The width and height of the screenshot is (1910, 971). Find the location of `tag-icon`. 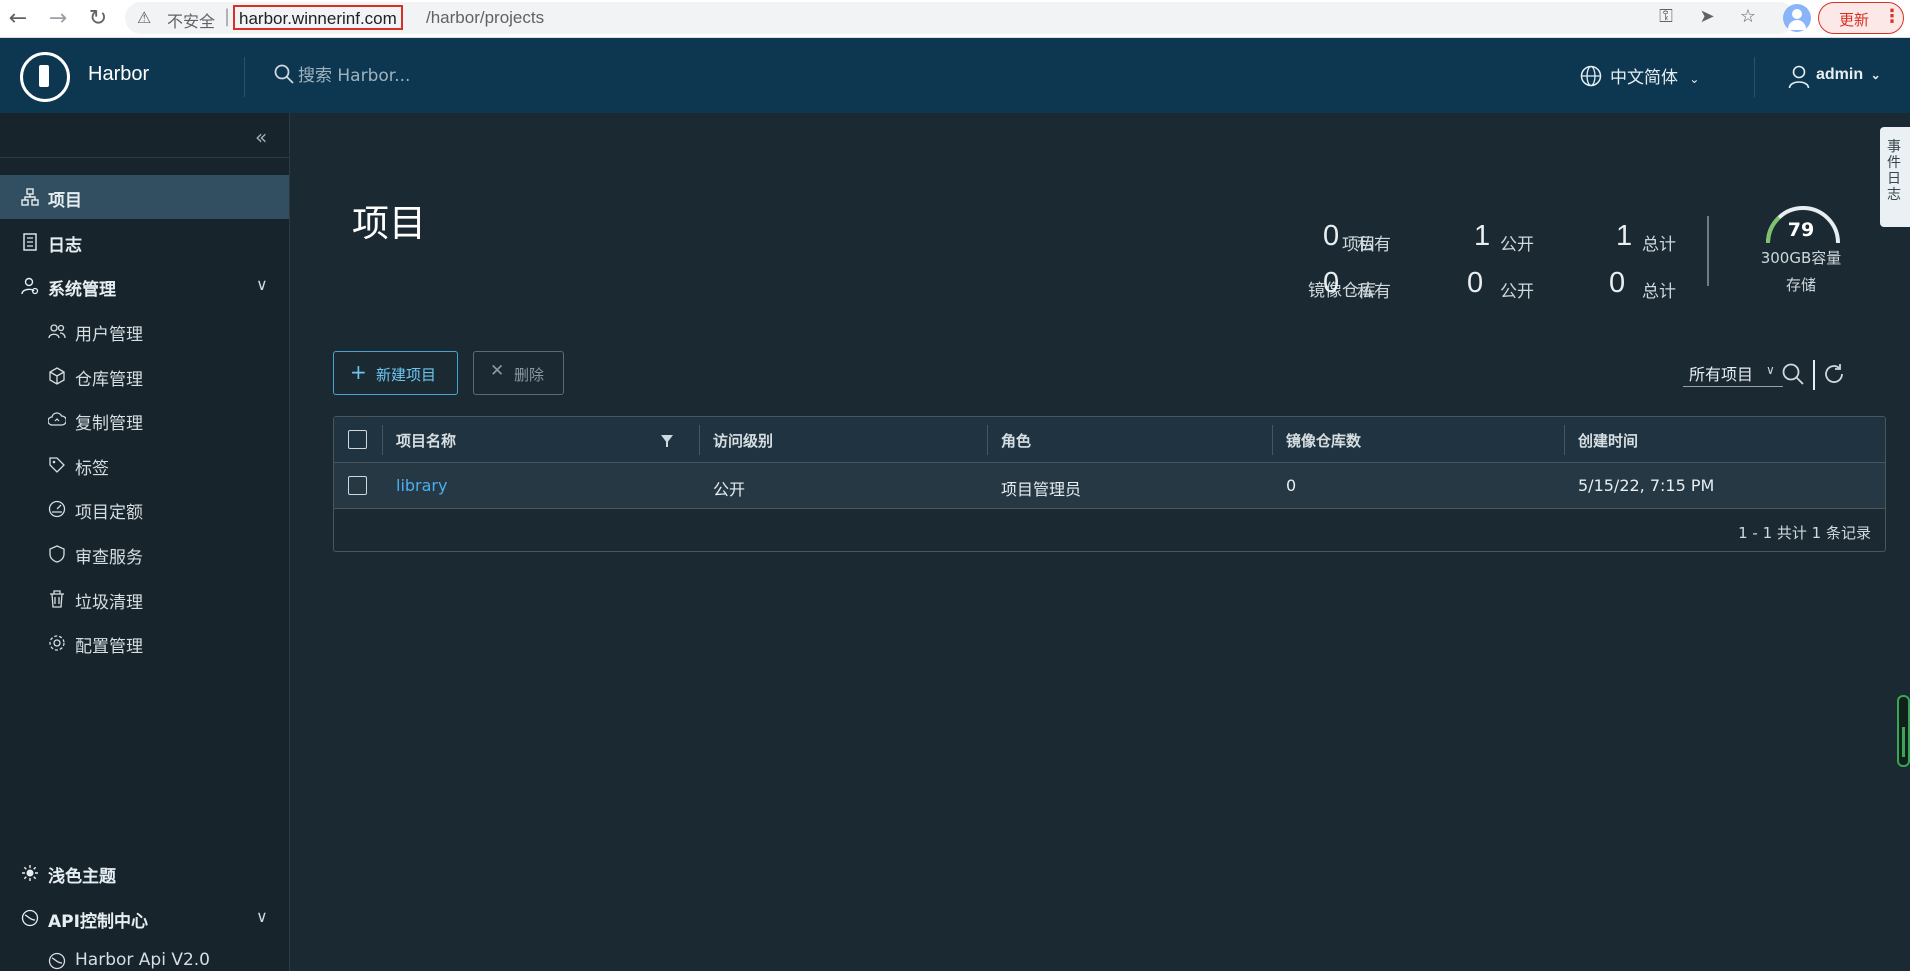

tag-icon is located at coordinates (57, 465).